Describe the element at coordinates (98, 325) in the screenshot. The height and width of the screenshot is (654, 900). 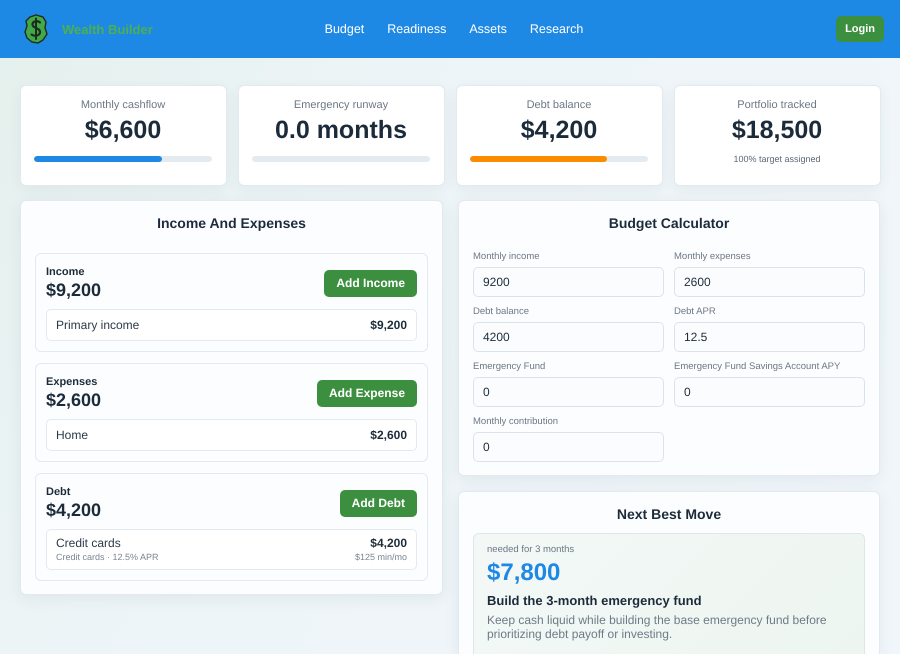
I see `entry-name: Primary income` at that location.